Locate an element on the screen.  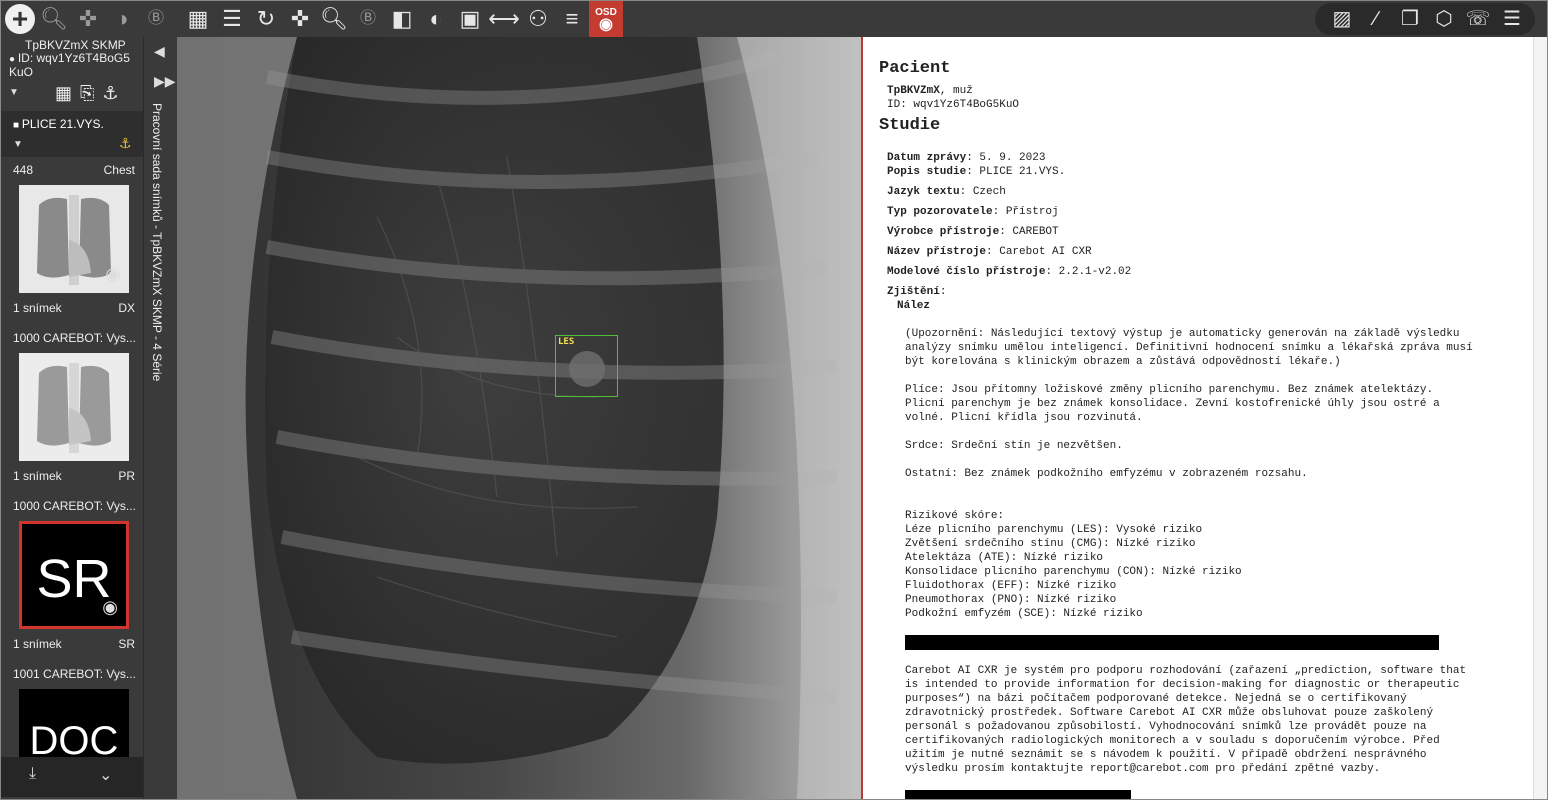
risk-item: Fluidothorax (EFF): Nízké riziko is located at coordinates (1011, 586).